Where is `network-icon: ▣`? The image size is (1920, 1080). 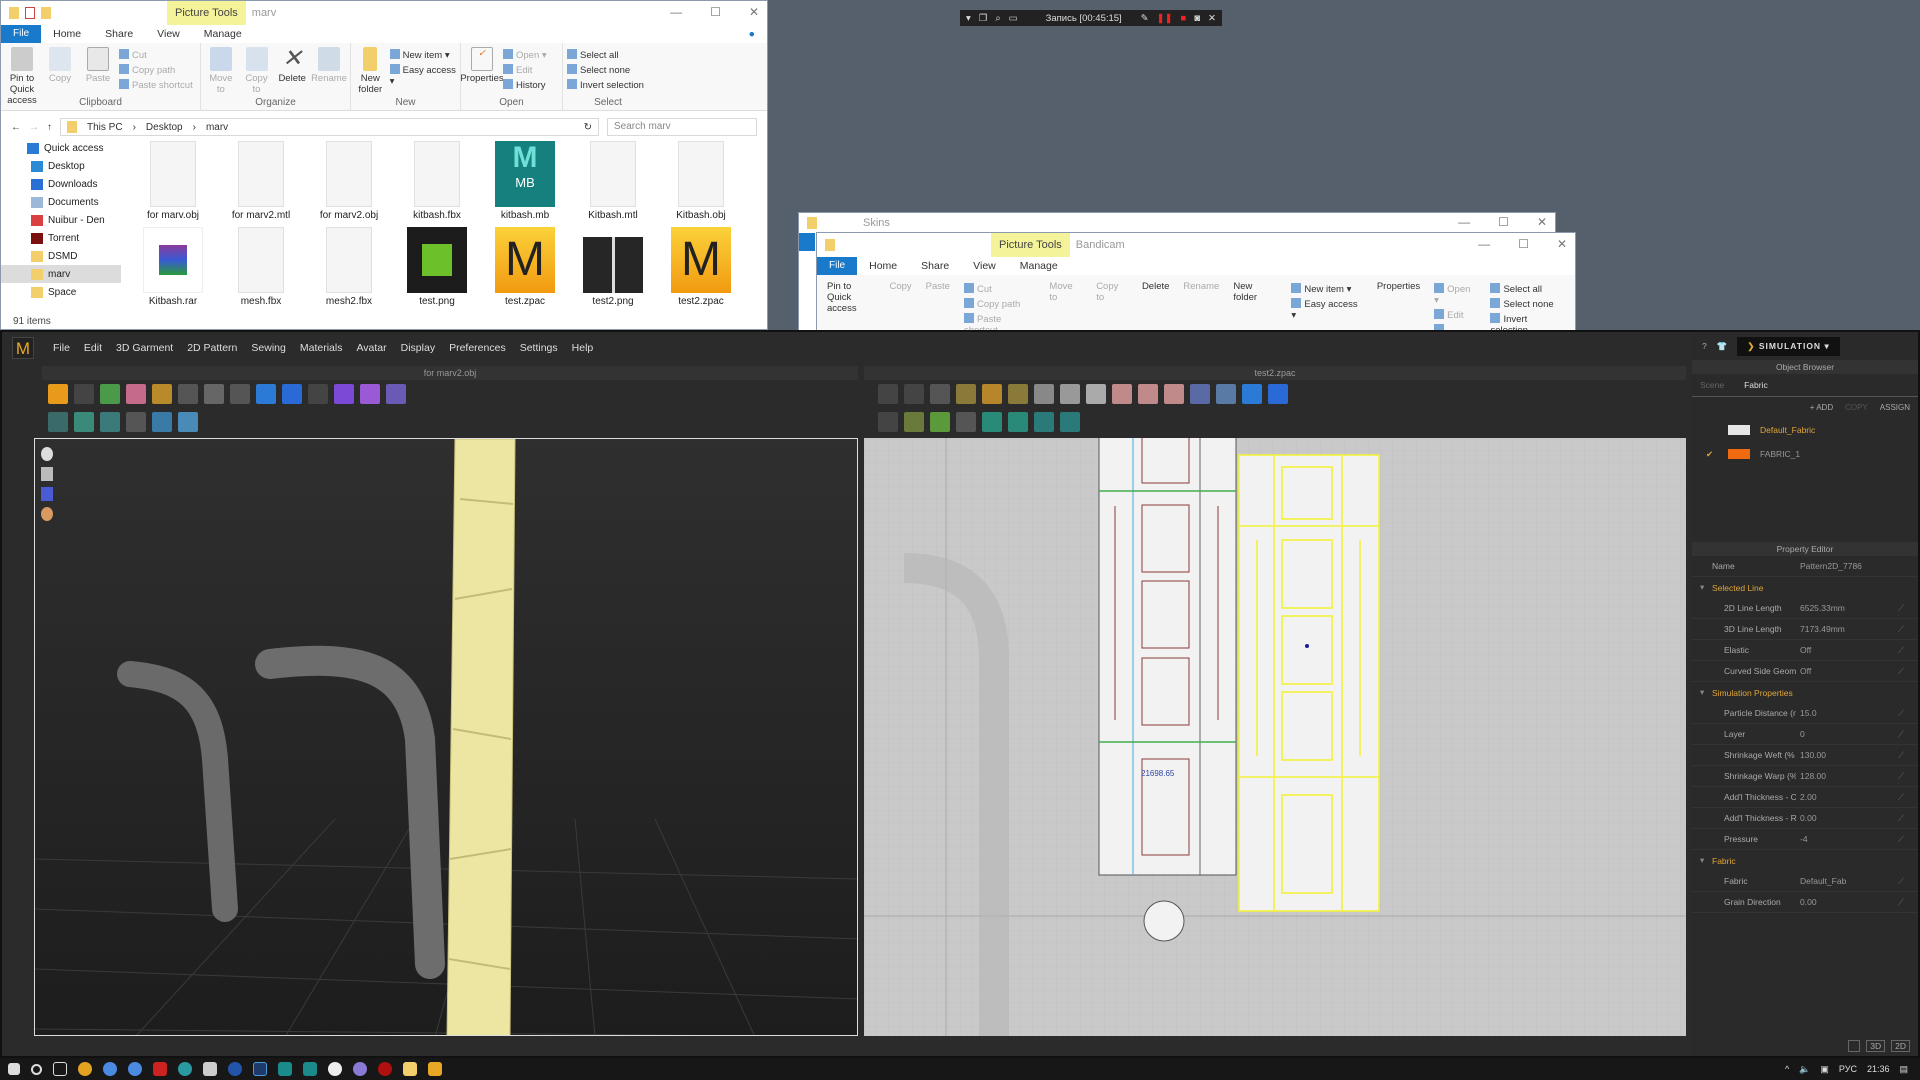 network-icon: ▣ is located at coordinates (1824, 1069).